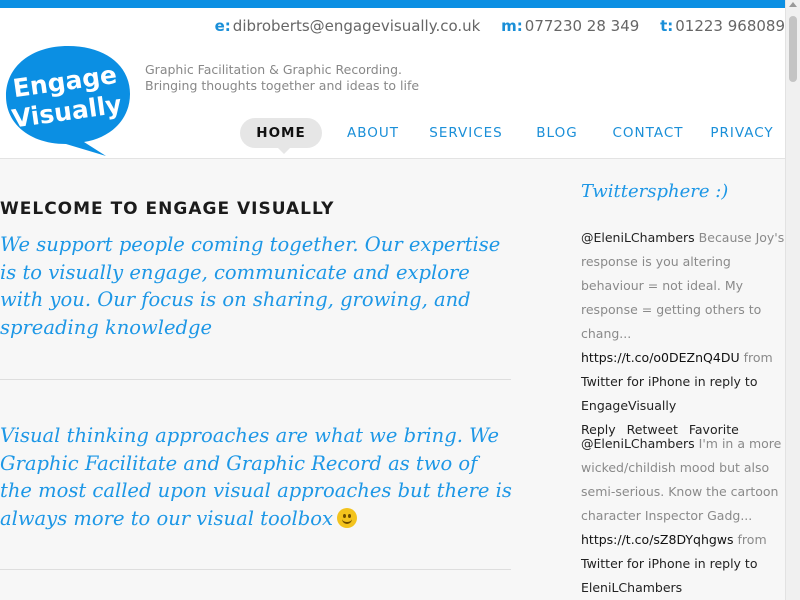 The height and width of the screenshot is (600, 800). What do you see at coordinates (67, 99) in the screenshot?
I see `engage-visually-logo: Engage Visually` at bounding box center [67, 99].